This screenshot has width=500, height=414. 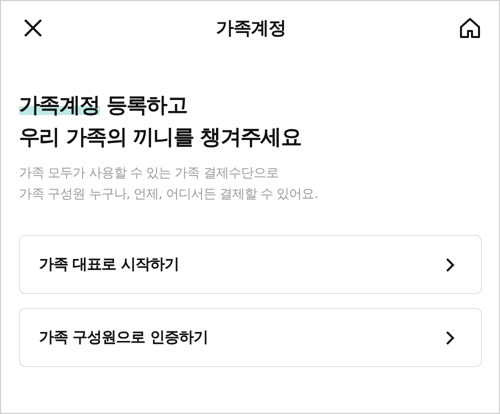 What do you see at coordinates (250, 264) in the screenshot?
I see `option-button: 가족 대표로 시작하기` at bounding box center [250, 264].